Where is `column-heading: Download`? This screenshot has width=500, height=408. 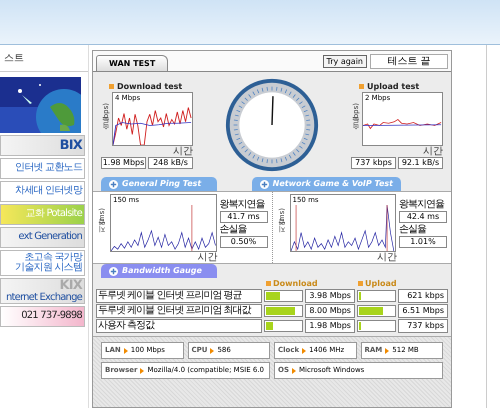
column-heading: Download is located at coordinates (311, 283).